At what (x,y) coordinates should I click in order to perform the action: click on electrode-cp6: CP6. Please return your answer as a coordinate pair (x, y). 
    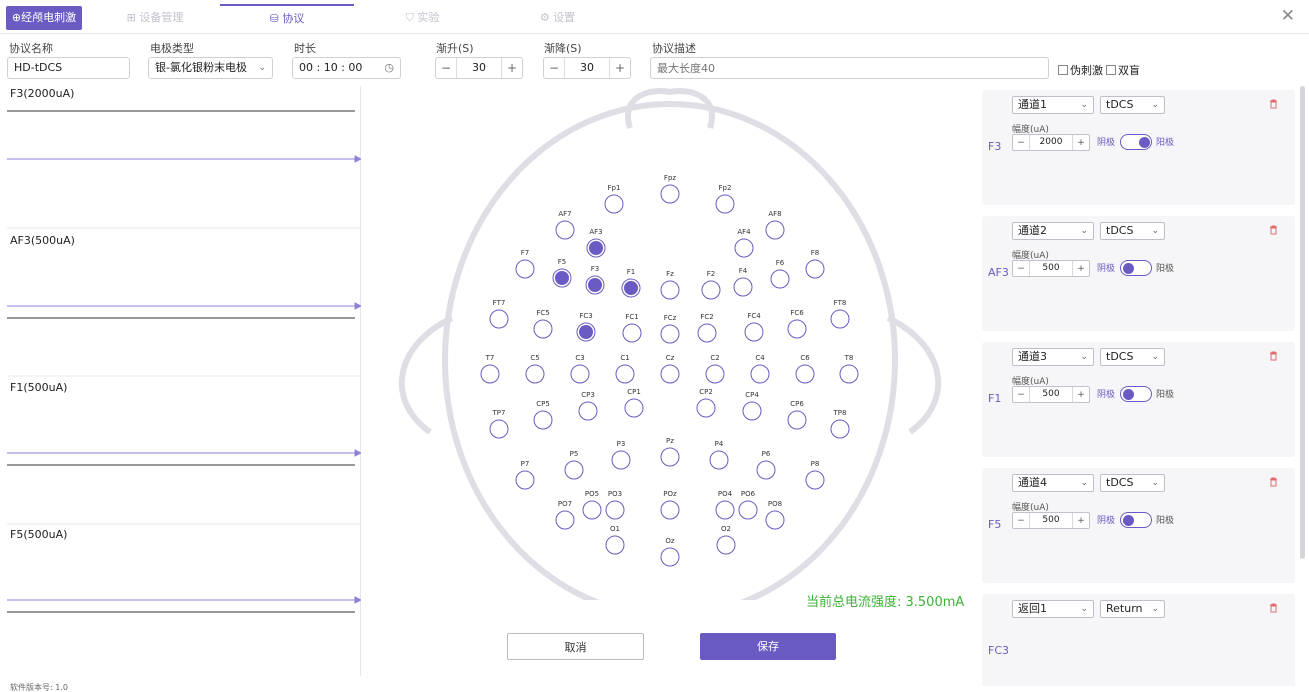
    Looking at the image, I should click on (797, 415).